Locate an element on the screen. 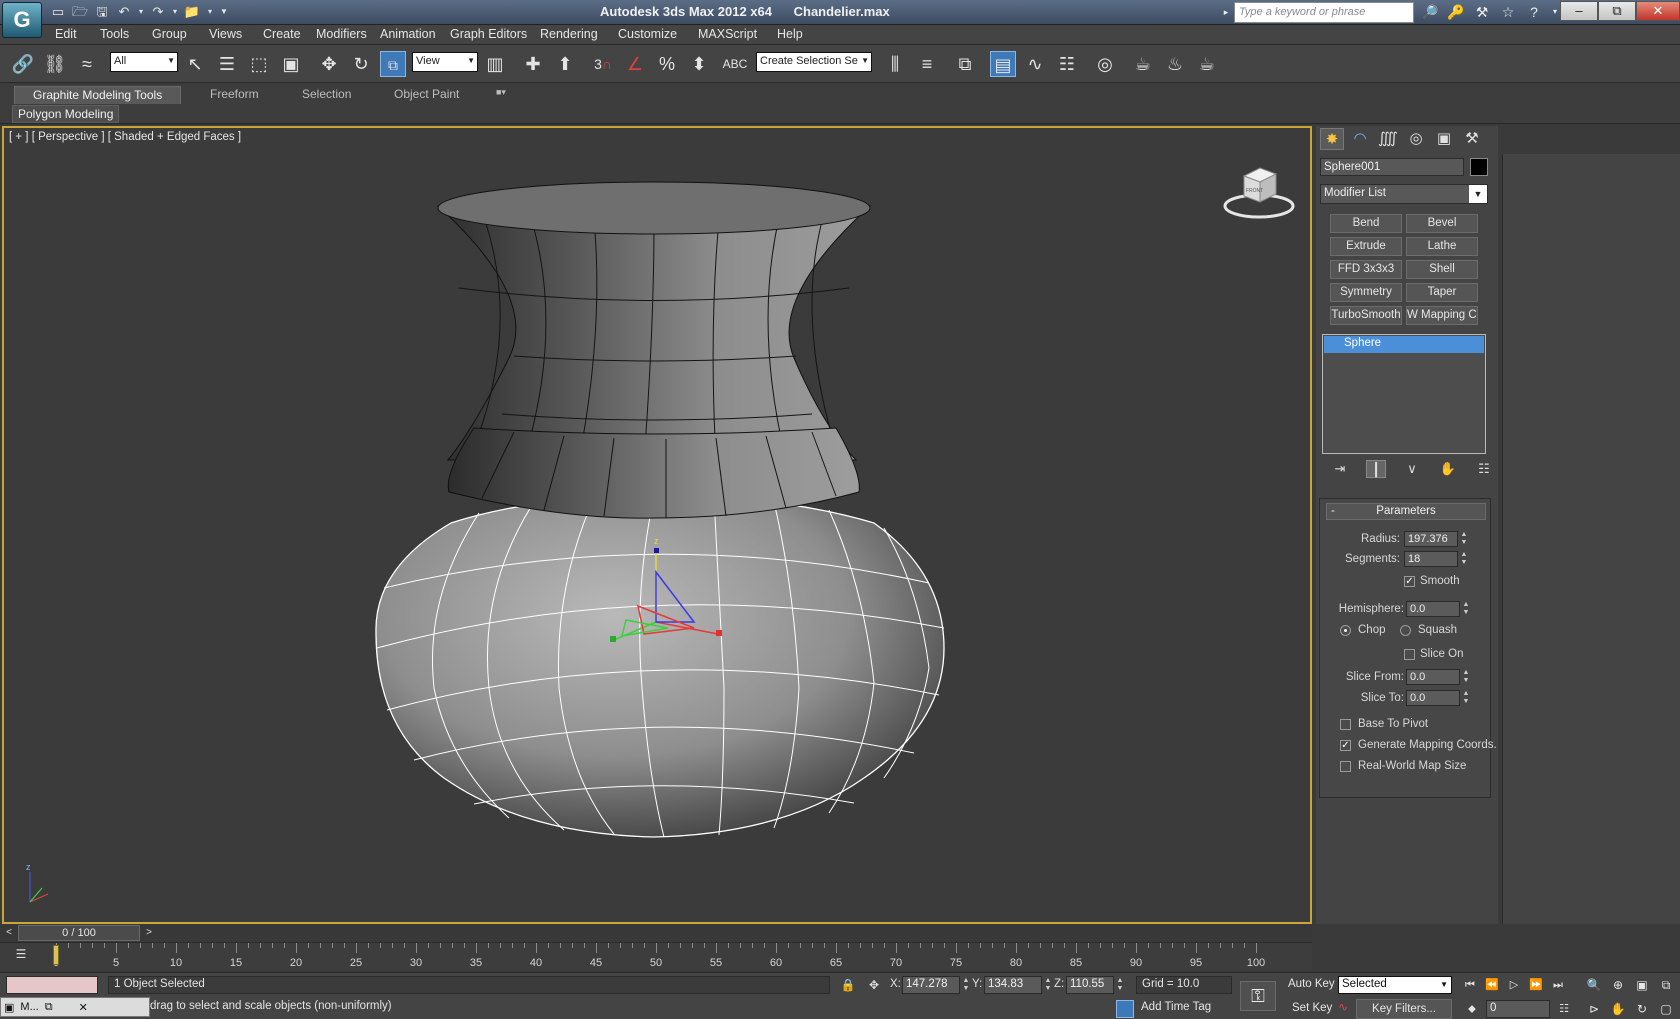  new-file-icon: ▭ is located at coordinates (58, 12).